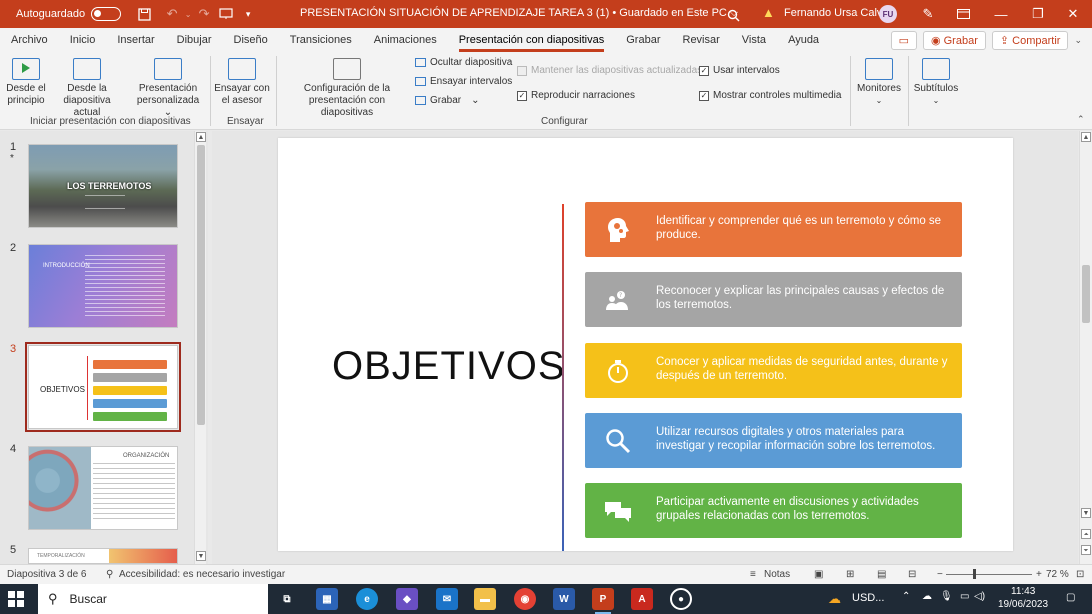 The width and height of the screenshot is (1092, 614). What do you see at coordinates (963, 14) in the screenshot?
I see `ribbon-display-icon` at bounding box center [963, 14].